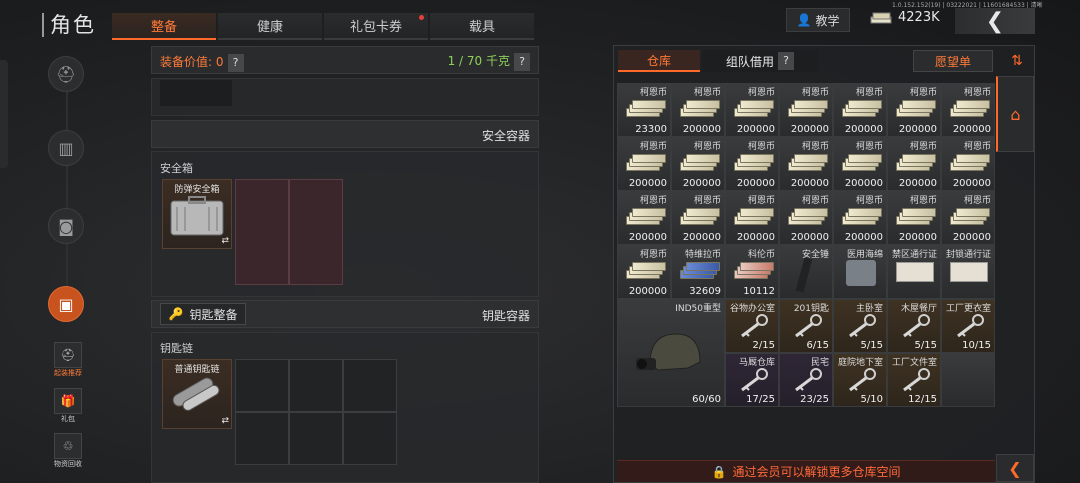 This screenshot has width=1080, height=483. What do you see at coordinates (1015, 114) in the screenshot?
I see `home-button: ⌂` at bounding box center [1015, 114].